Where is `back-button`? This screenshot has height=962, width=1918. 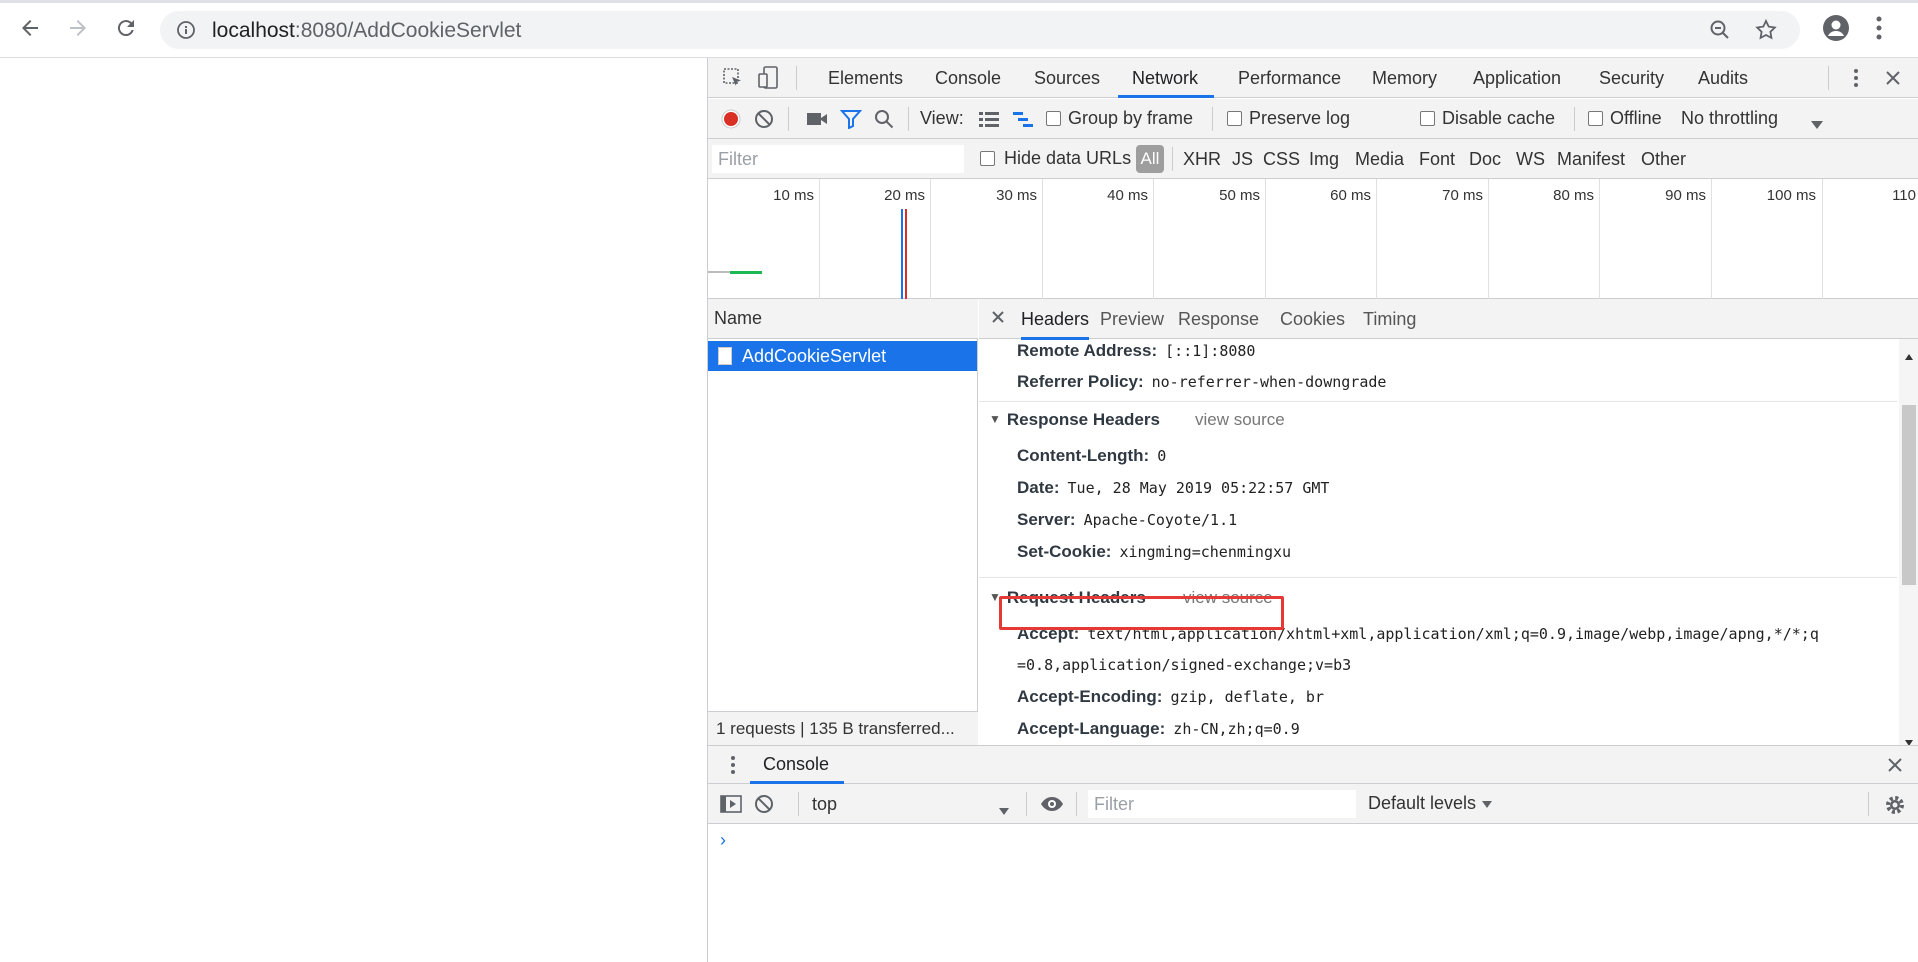
back-button is located at coordinates (30, 28).